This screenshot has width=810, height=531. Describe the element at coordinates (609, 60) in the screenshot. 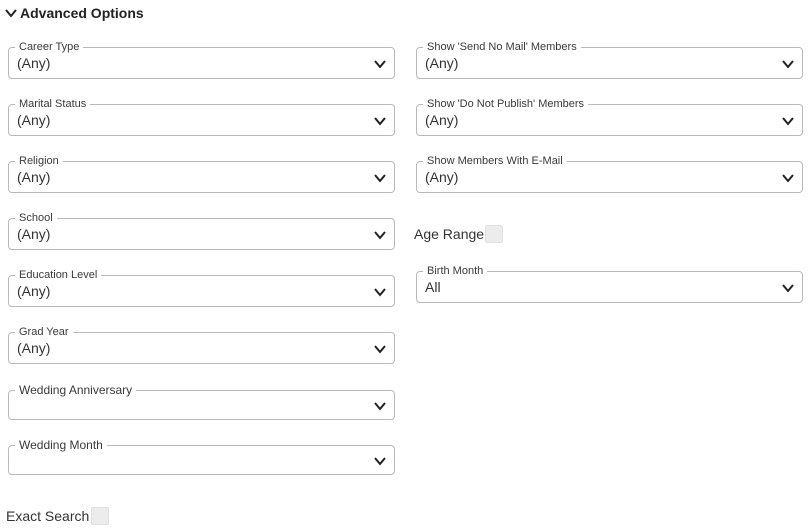

I see `send-no-mail-select: Show 'Send No Mail' Members (Any)` at that location.